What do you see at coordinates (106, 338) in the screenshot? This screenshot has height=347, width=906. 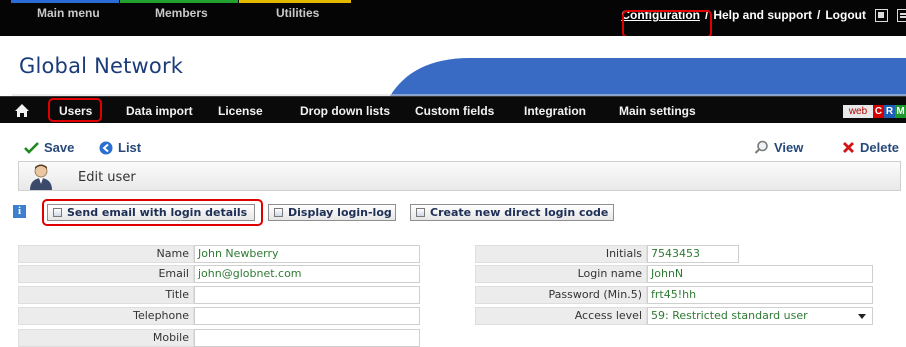 I see `mobile-label: Mobile` at bounding box center [106, 338].